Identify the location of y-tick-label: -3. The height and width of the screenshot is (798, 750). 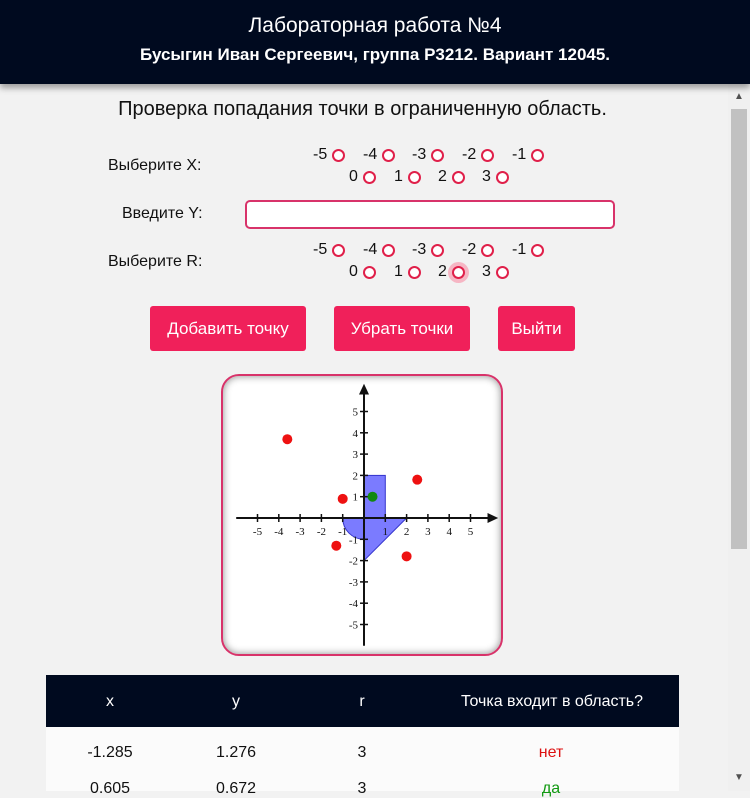
(354, 583).